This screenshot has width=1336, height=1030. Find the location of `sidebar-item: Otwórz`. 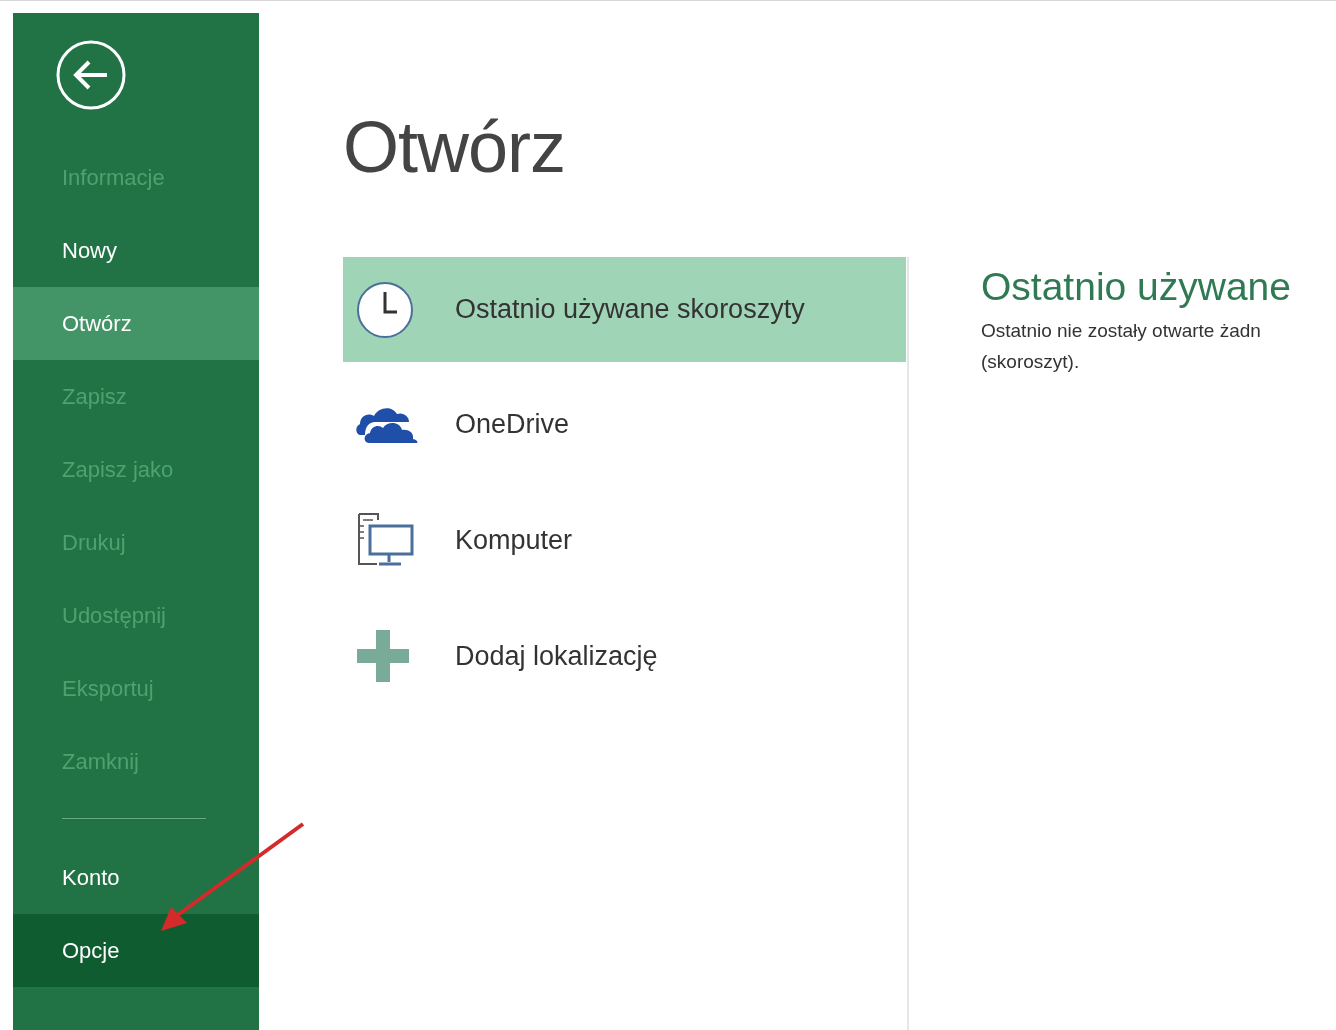

sidebar-item: Otwórz is located at coordinates (136, 323).